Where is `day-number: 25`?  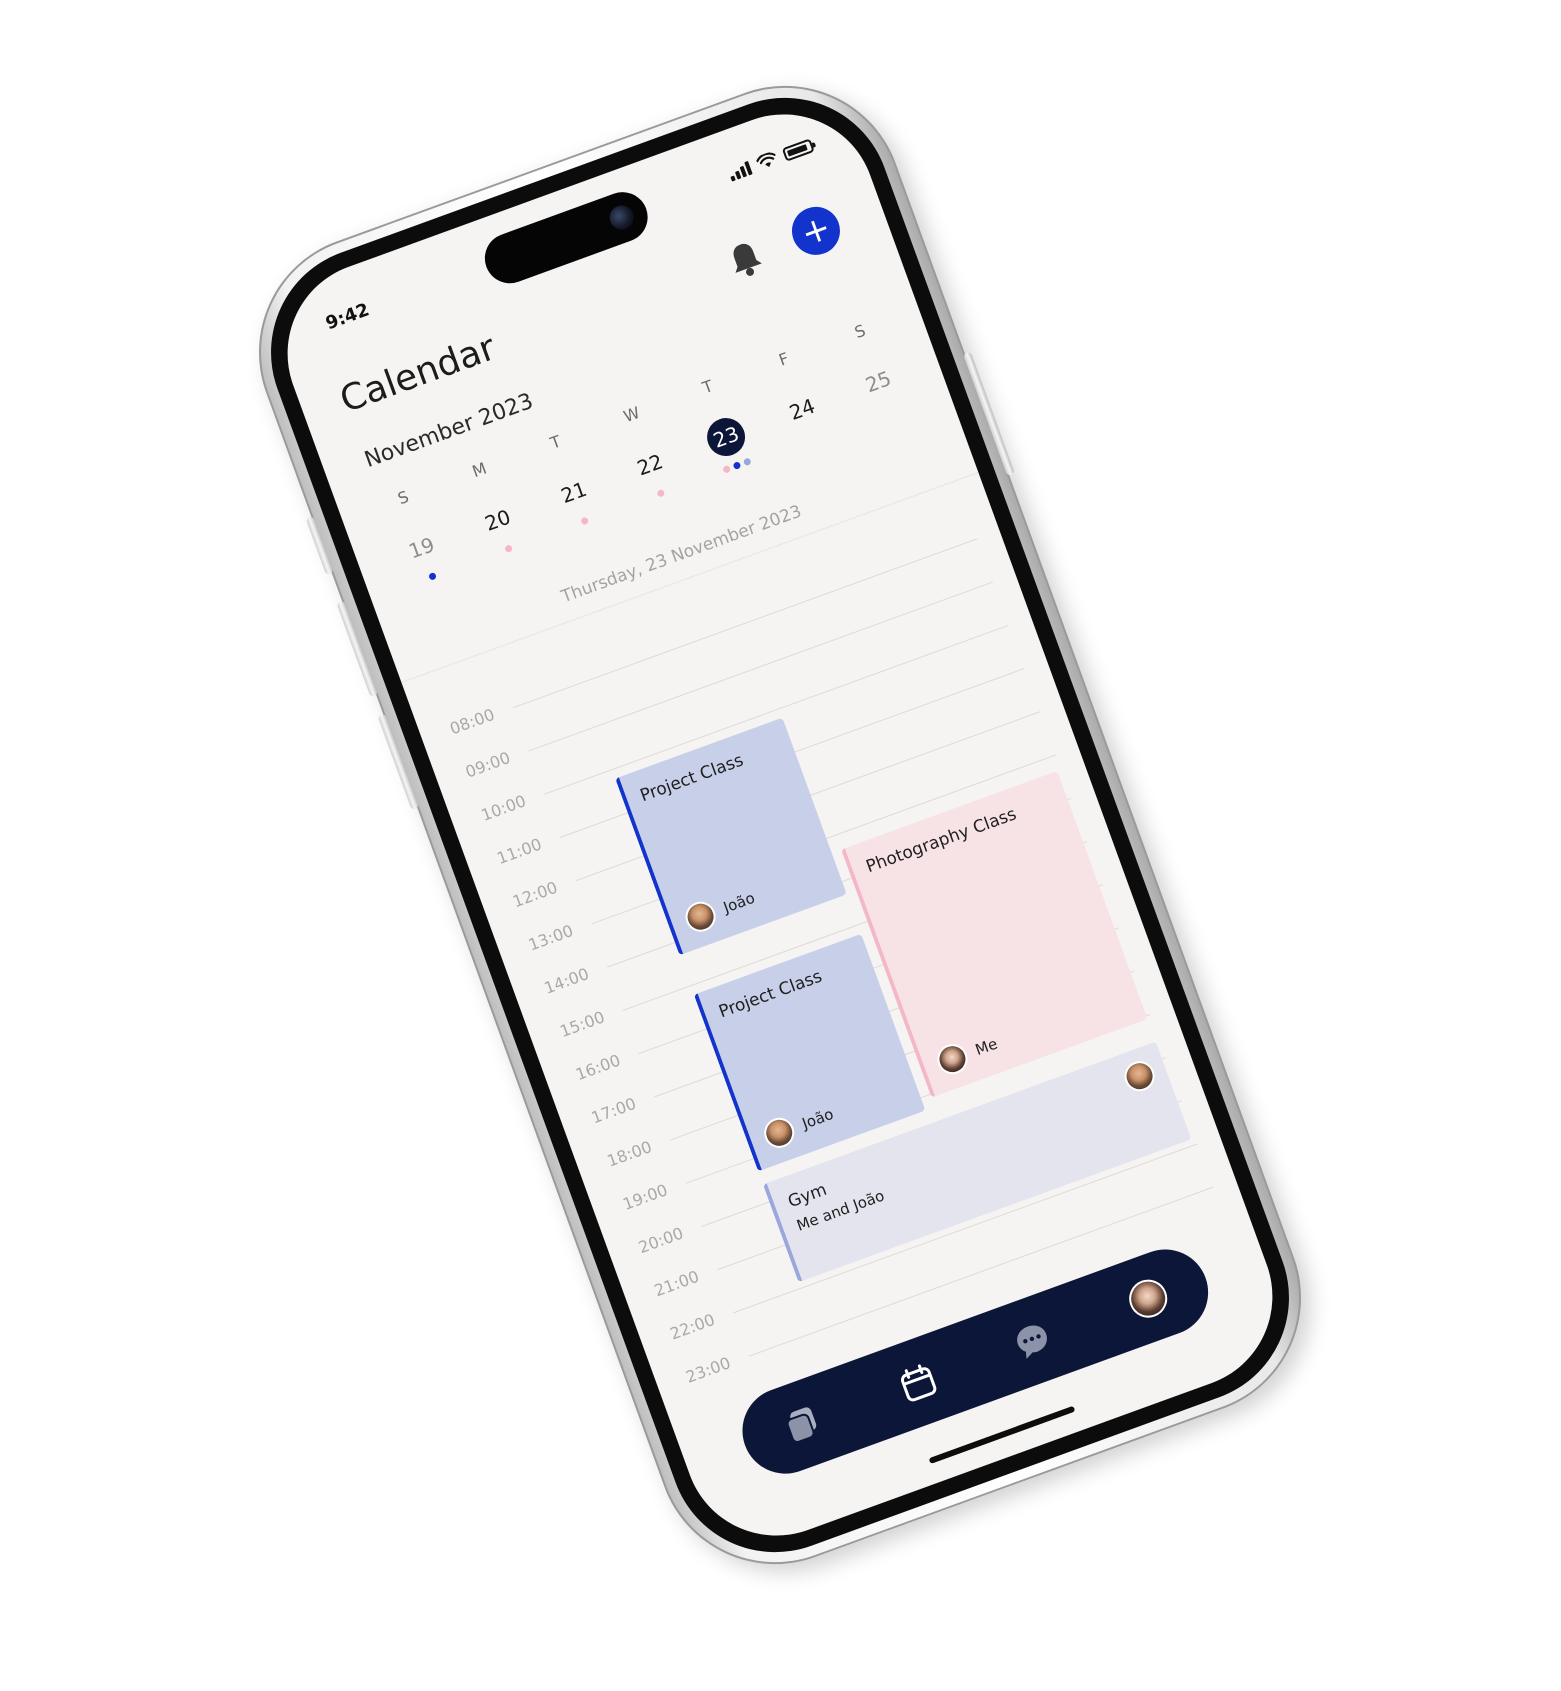 day-number: 25 is located at coordinates (878, 382).